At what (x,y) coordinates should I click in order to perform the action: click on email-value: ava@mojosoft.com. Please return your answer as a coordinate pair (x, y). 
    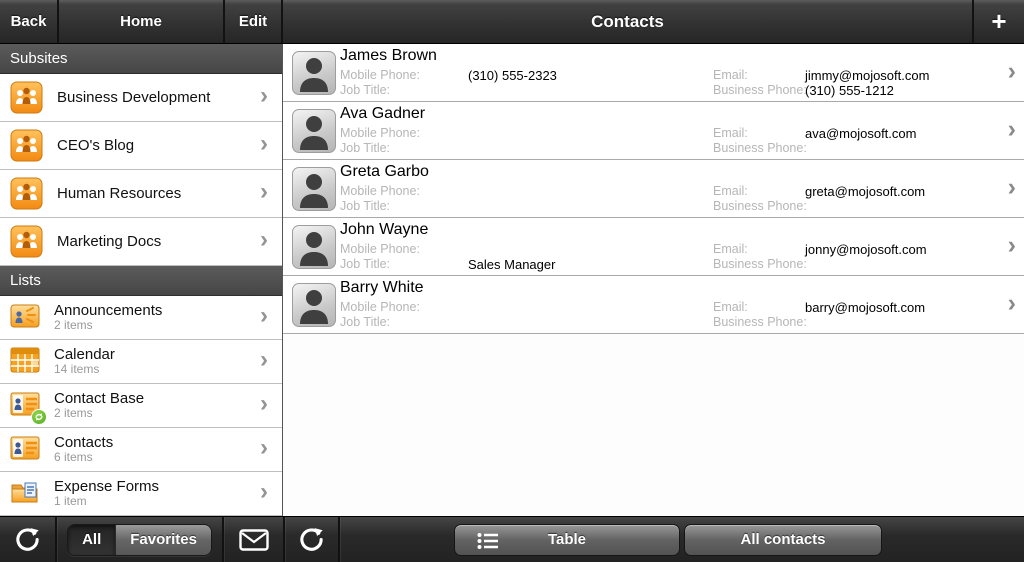
    Looking at the image, I should click on (861, 133).